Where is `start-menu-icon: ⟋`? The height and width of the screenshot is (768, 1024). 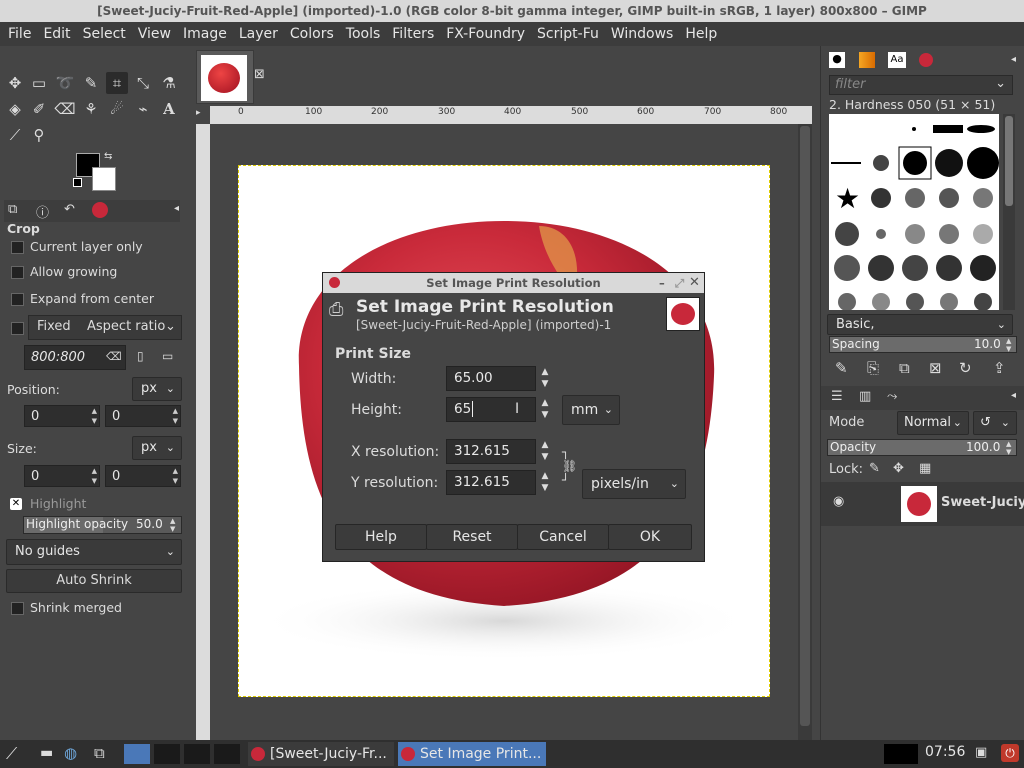 start-menu-icon: ⟋ is located at coordinates (11, 754).